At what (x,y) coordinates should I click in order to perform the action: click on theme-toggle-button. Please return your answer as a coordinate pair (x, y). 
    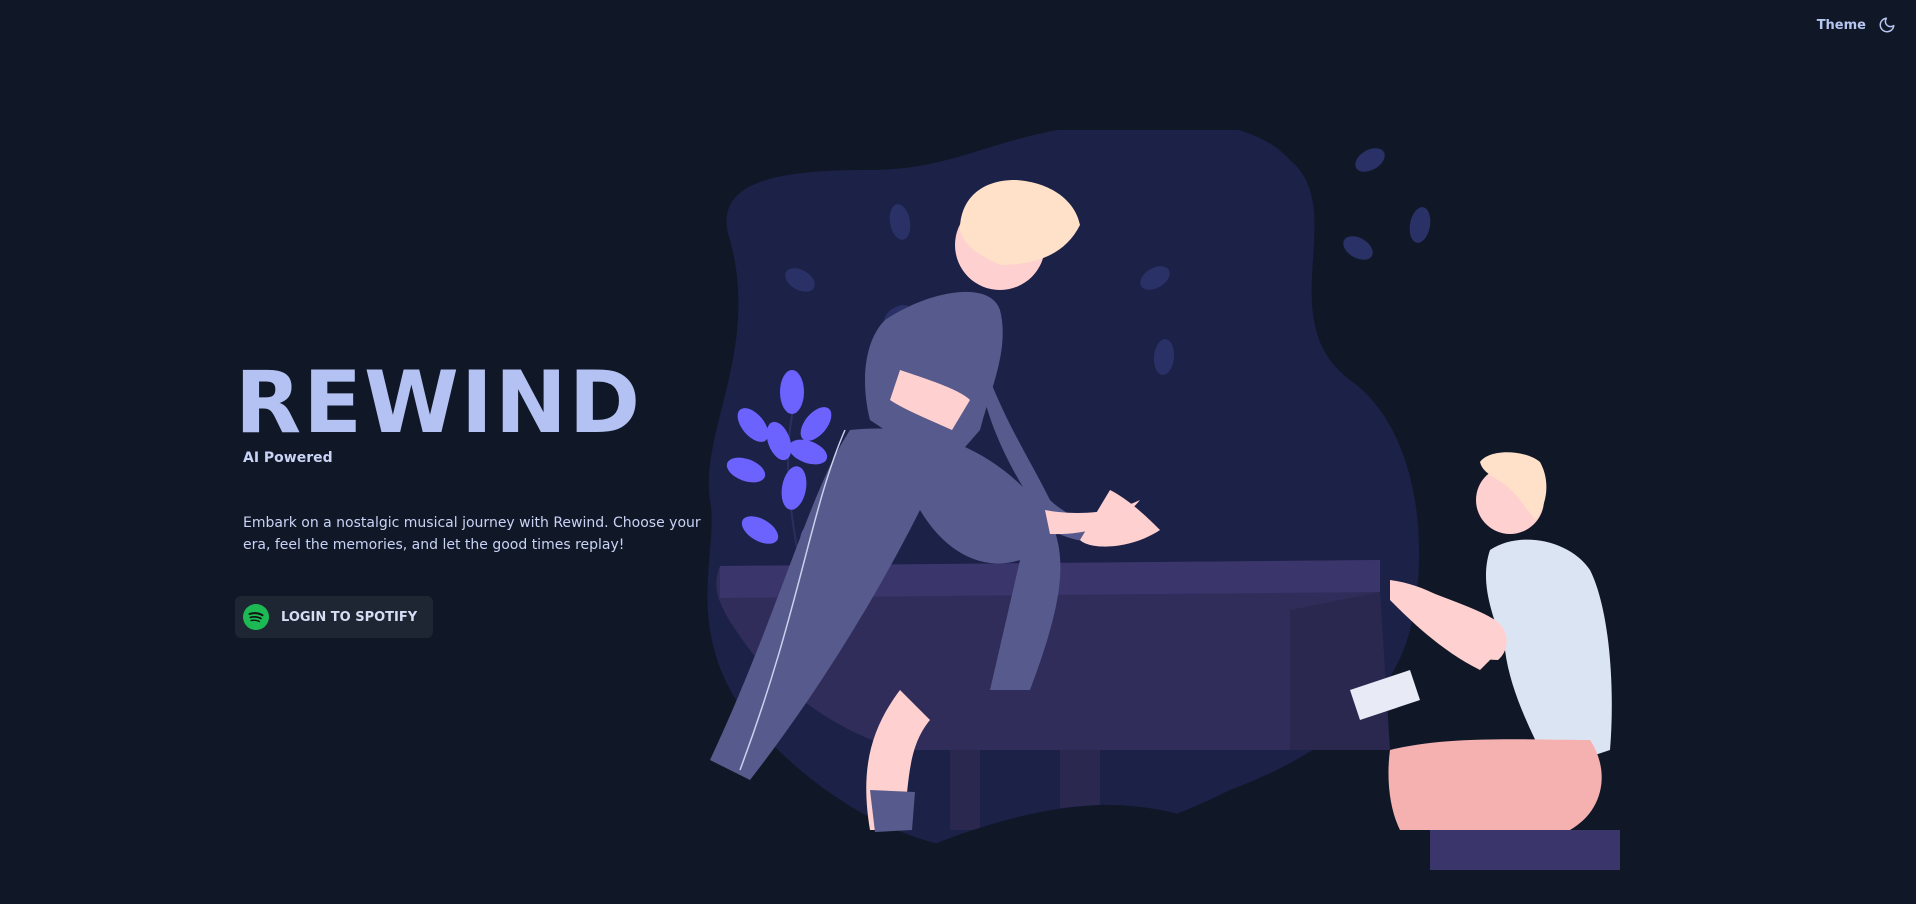
    Looking at the image, I should click on (1887, 25).